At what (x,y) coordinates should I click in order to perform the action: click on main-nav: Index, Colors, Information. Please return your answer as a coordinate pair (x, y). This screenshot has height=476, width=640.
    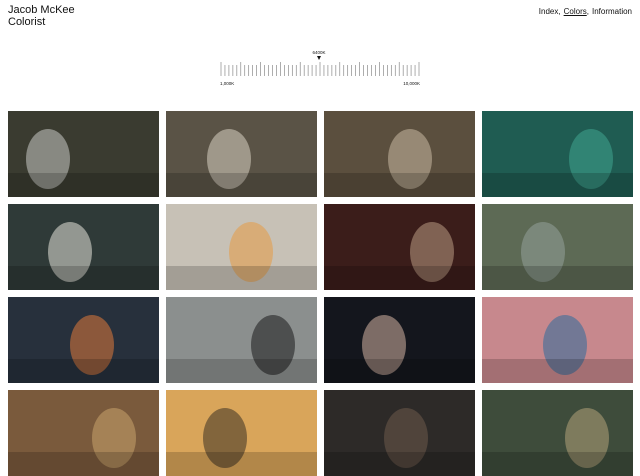
    Looking at the image, I should click on (585, 11).